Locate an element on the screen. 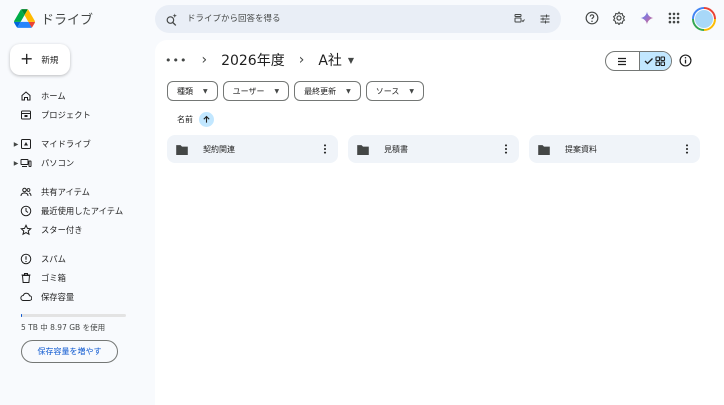  folder-card: 契約関連 is located at coordinates (252, 149).